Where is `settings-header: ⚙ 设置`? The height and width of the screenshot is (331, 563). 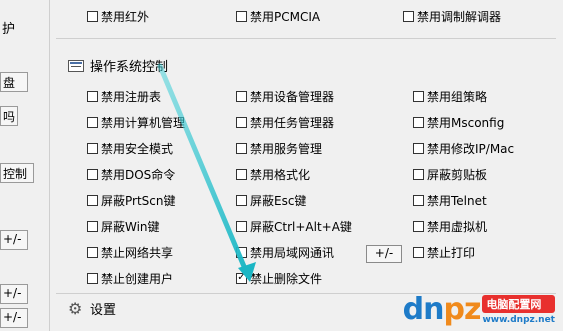
settings-header: ⚙ 设置 is located at coordinates (92, 308).